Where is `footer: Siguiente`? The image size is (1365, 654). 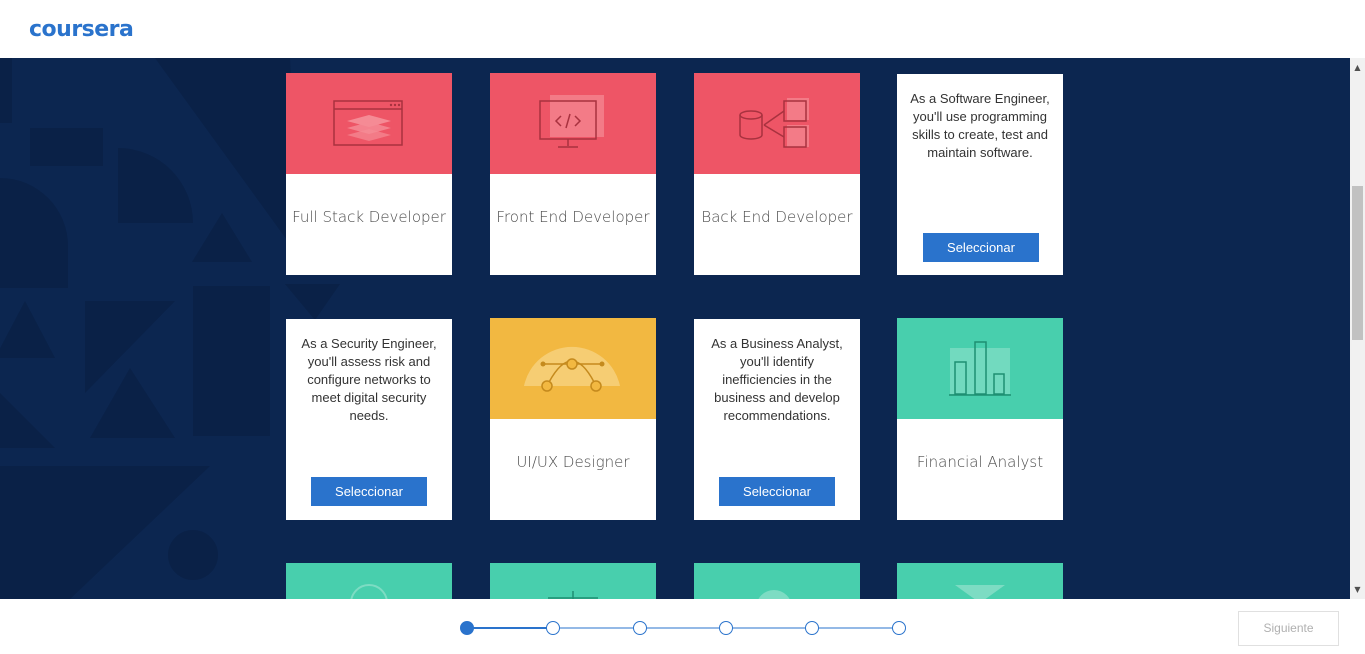
footer: Siguiente is located at coordinates (682, 626).